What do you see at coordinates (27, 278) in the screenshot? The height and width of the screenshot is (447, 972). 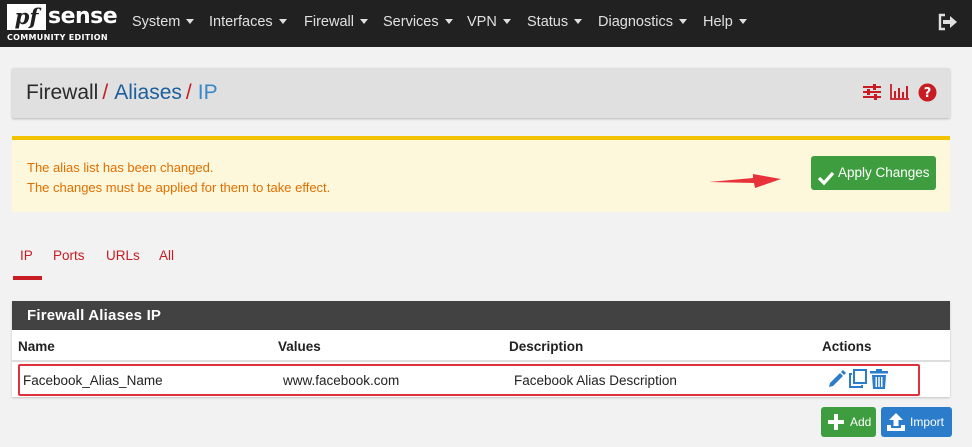 I see `active-tab-indicator` at bounding box center [27, 278].